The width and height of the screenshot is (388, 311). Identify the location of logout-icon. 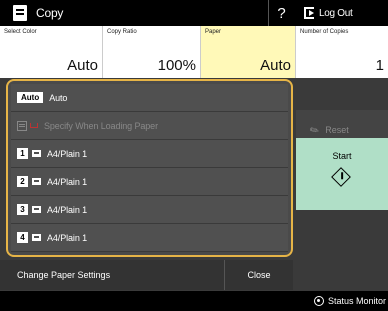
(309, 13).